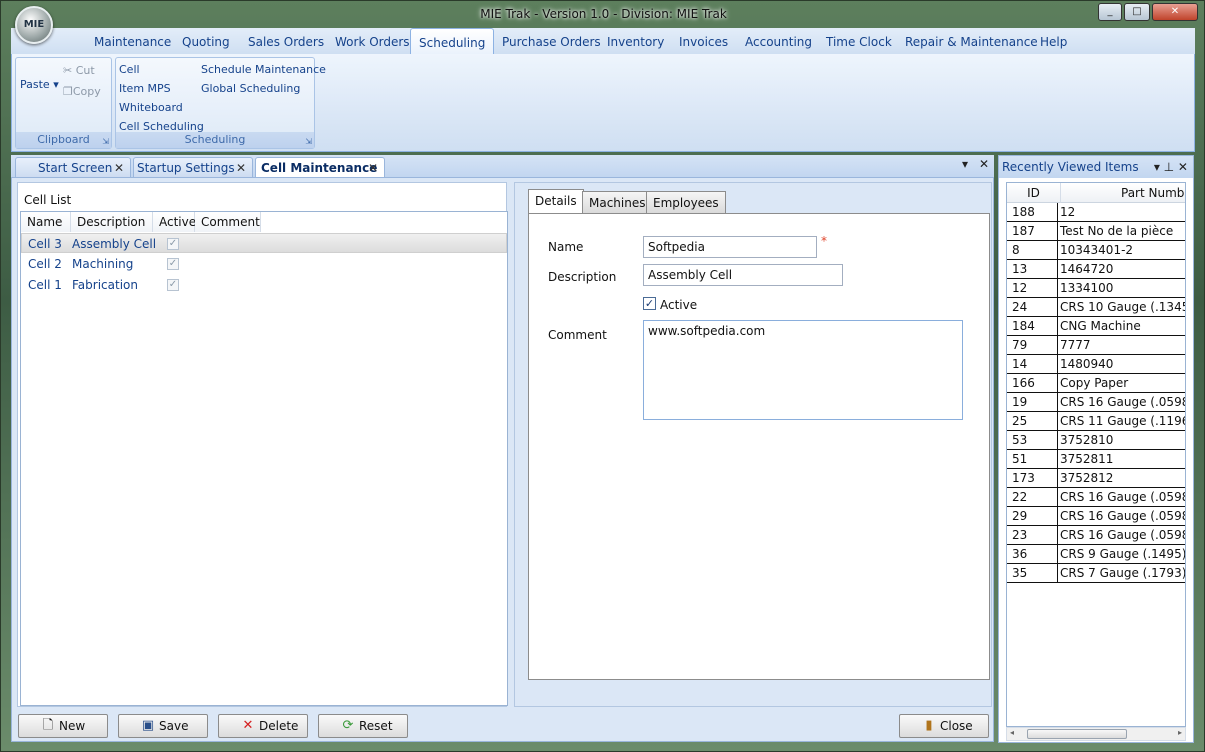 The width and height of the screenshot is (1205, 752). Describe the element at coordinates (1034, 212) in the screenshot. I see `item-id: 188` at that location.